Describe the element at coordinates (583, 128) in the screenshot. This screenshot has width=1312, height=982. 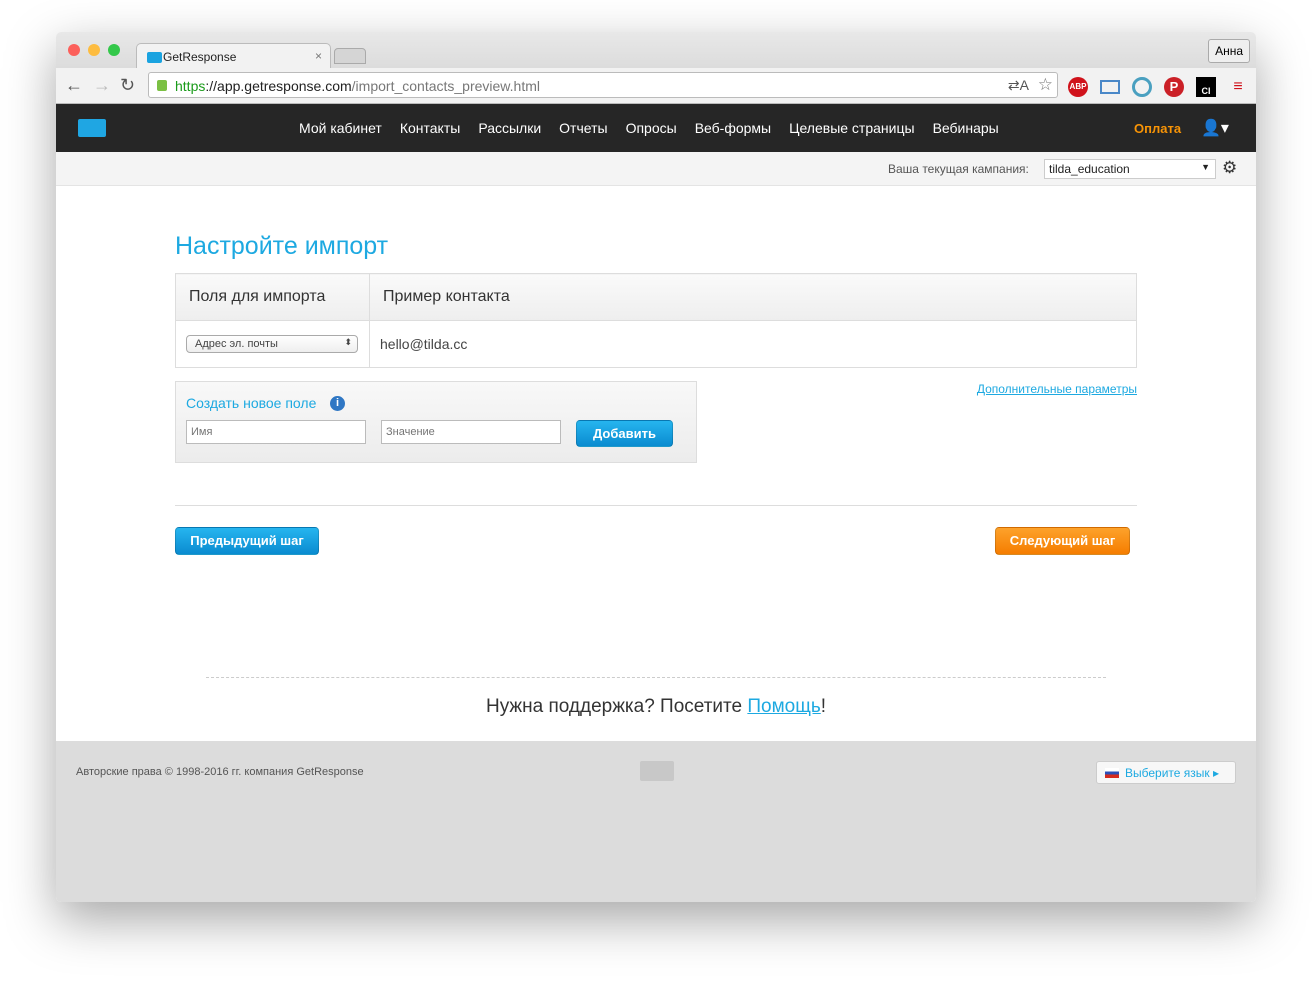
I see `nav-reports: Отчеты` at that location.